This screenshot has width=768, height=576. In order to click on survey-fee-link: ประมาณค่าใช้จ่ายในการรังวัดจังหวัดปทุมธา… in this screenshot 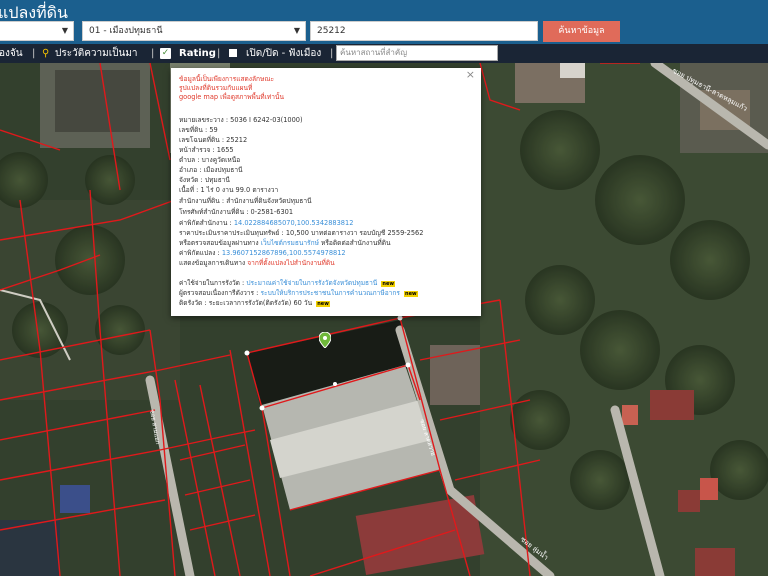, I will do `click(311, 283)`.